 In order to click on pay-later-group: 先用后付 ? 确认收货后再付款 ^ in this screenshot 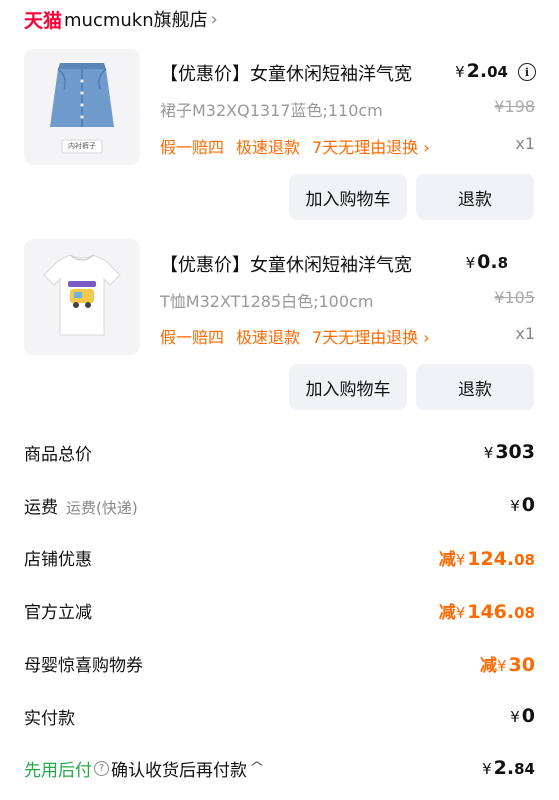, I will do `click(145, 768)`.